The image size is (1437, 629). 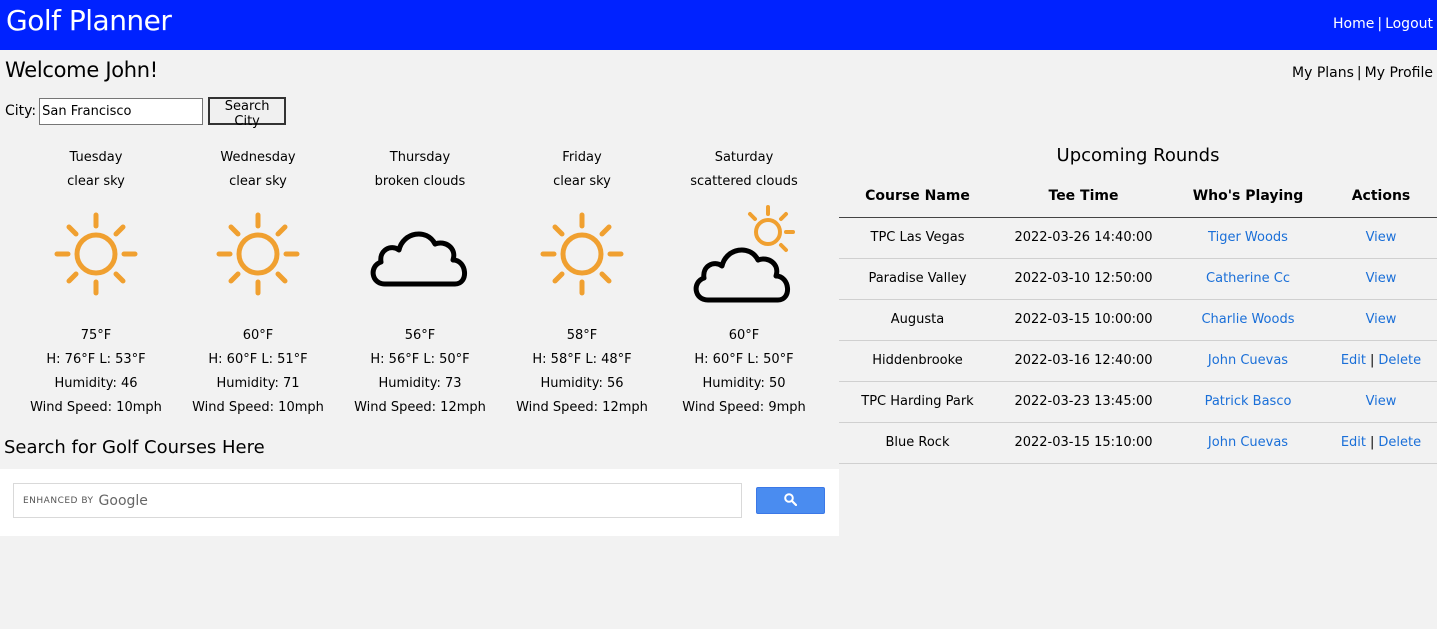 I want to click on sun-behind-cloud-icon, so click(x=744, y=254).